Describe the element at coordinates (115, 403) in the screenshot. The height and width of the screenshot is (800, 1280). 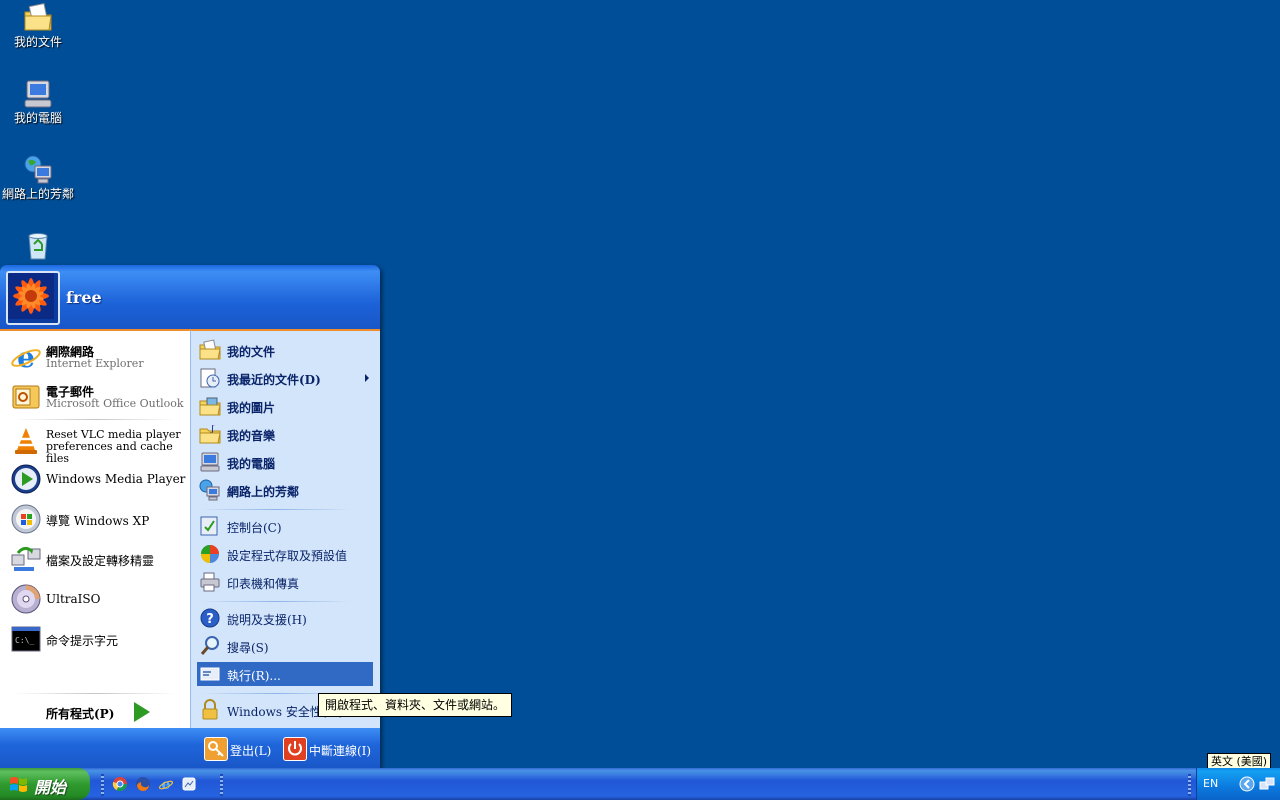
I see `program-subtitle: Microsoft Office Outlook` at that location.